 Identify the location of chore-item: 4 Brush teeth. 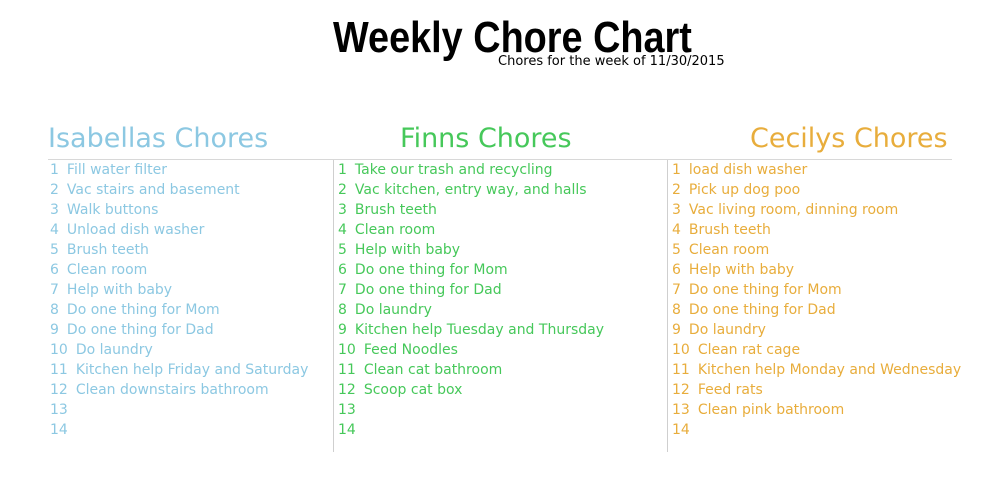
(816, 230).